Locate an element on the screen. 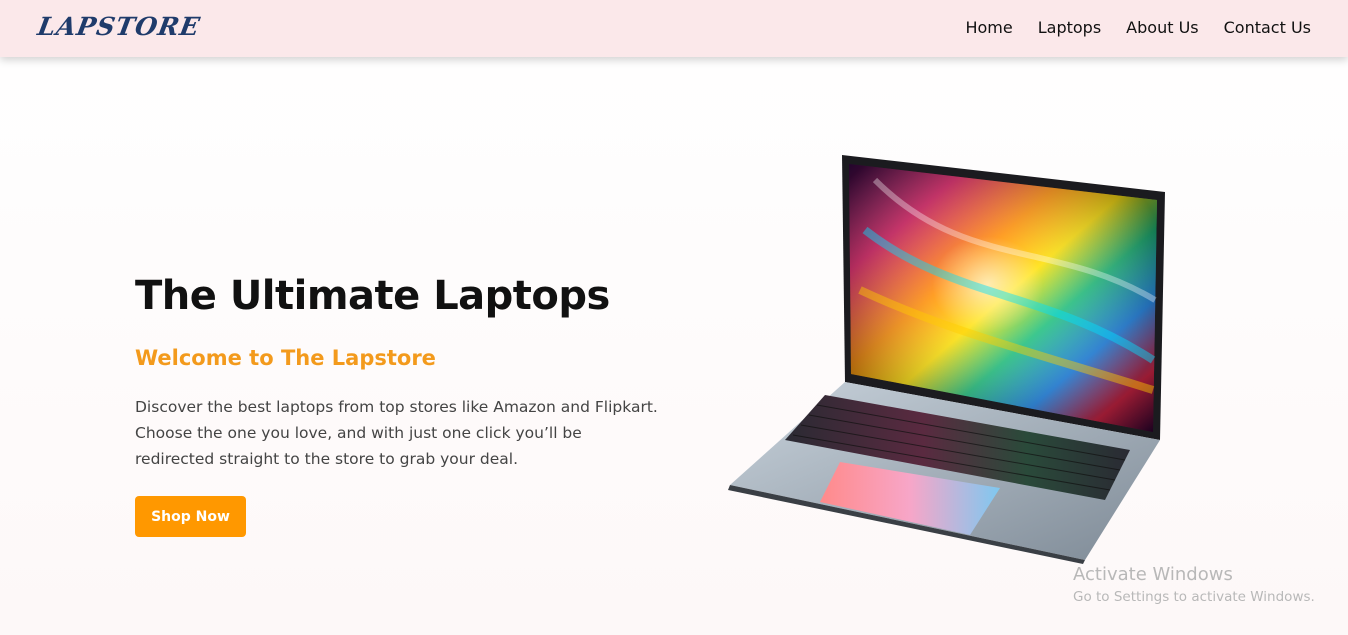 This screenshot has width=1348, height=635. logo: LAPSTORE is located at coordinates (118, 26).